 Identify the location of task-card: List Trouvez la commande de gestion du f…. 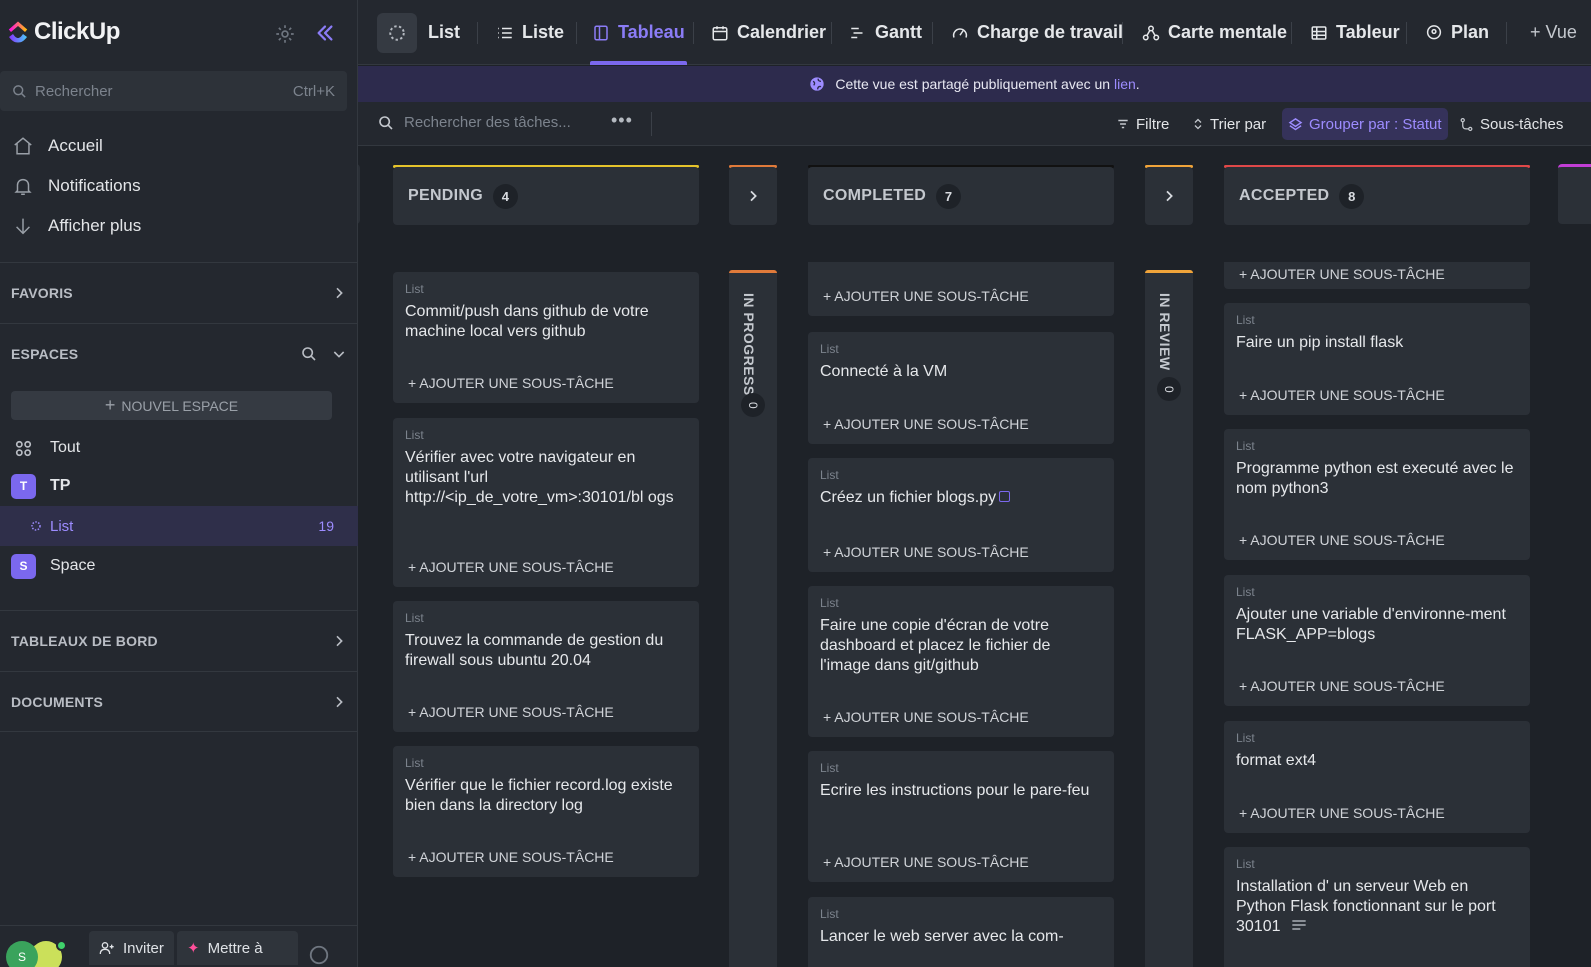
(546, 666).